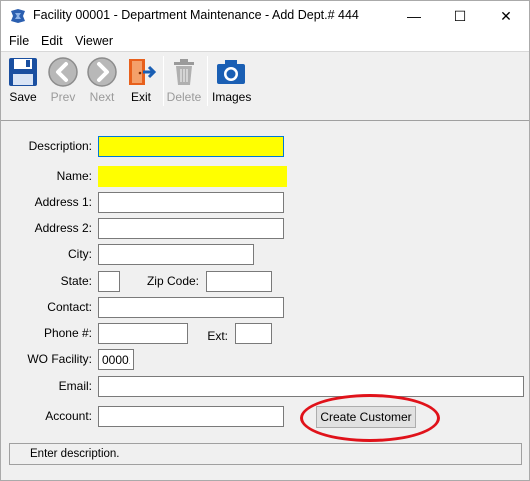  I want to click on ext-label: Ext:, so click(217, 336).